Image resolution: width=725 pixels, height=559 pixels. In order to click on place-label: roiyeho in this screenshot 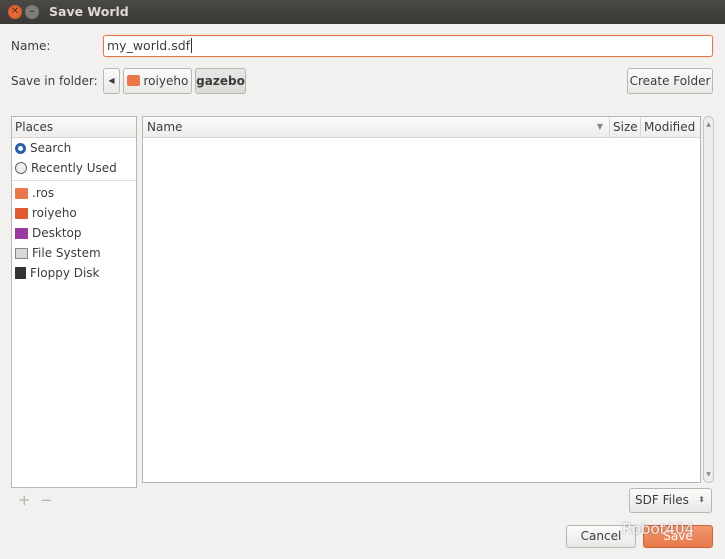, I will do `click(54, 213)`.